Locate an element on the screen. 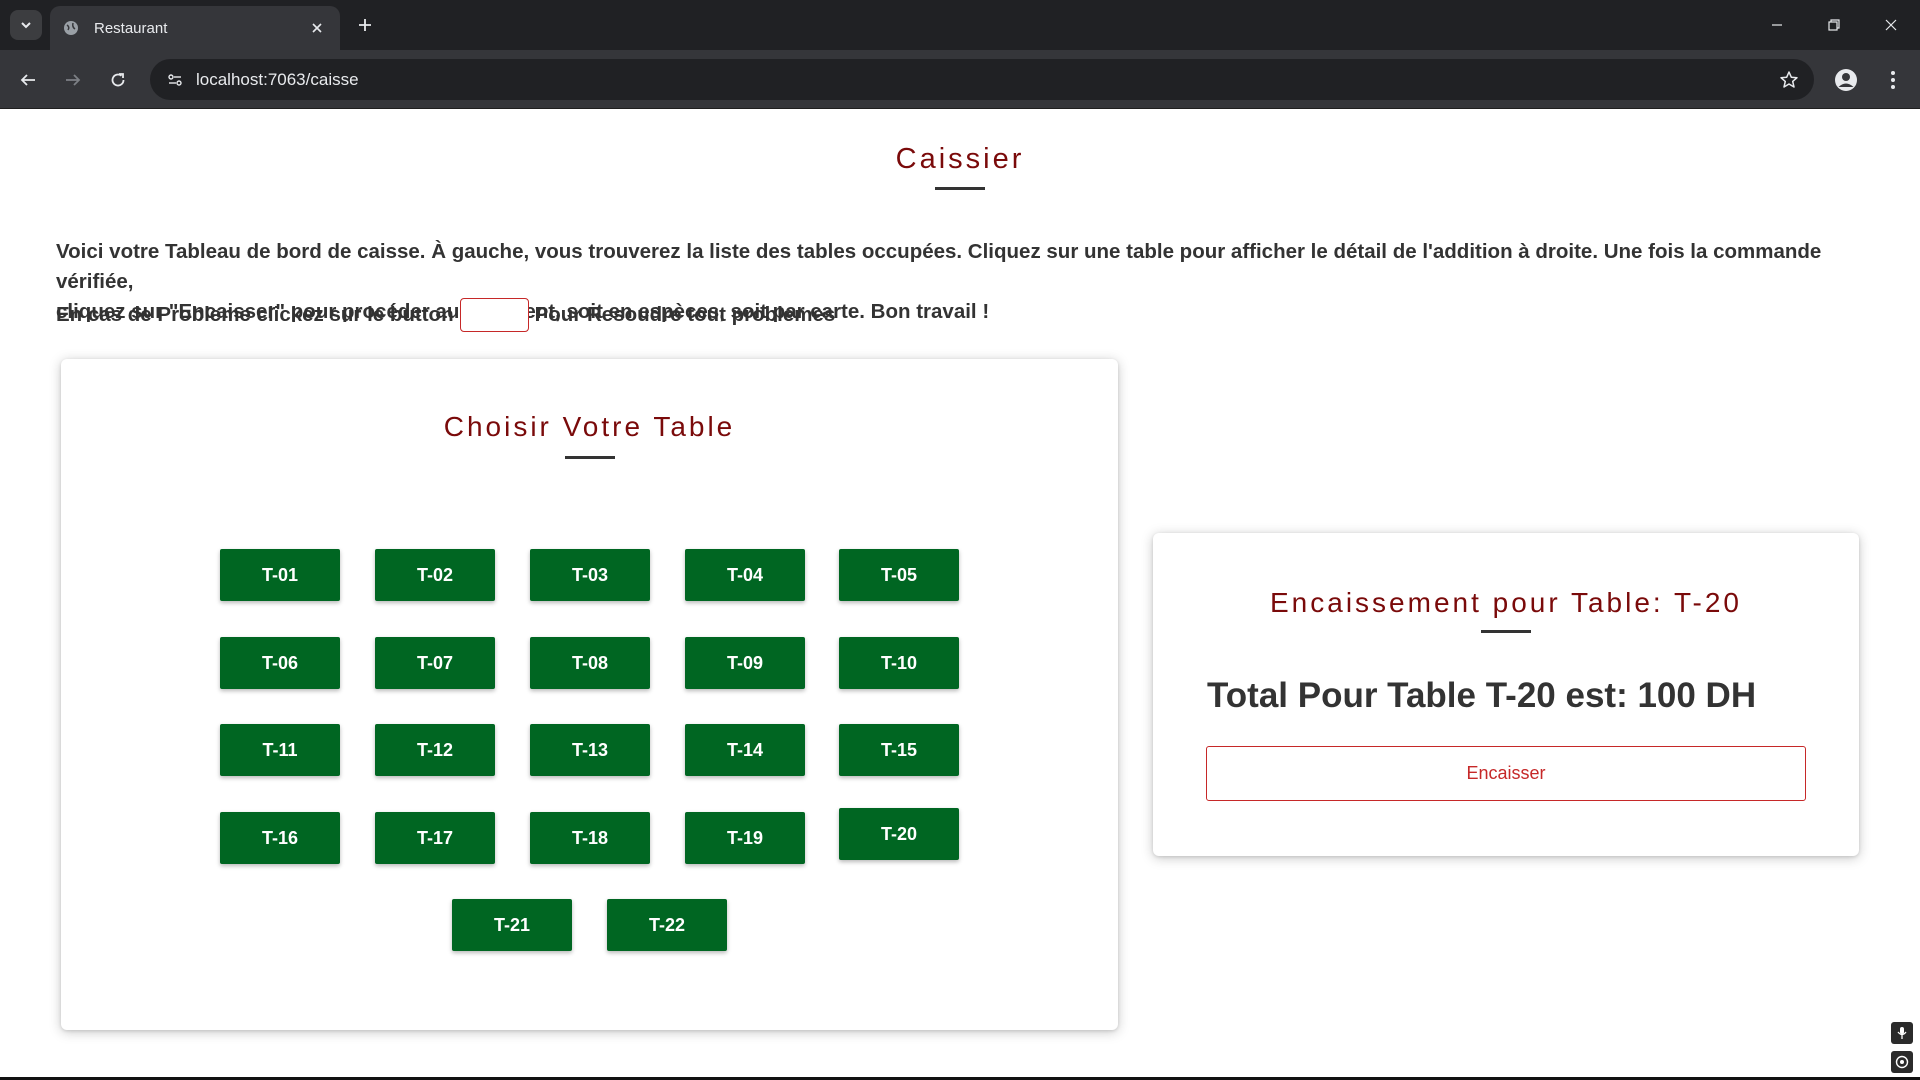 This screenshot has height=1080, width=1920. help-text-after: Pour Resoudre tout problemes is located at coordinates (685, 314).